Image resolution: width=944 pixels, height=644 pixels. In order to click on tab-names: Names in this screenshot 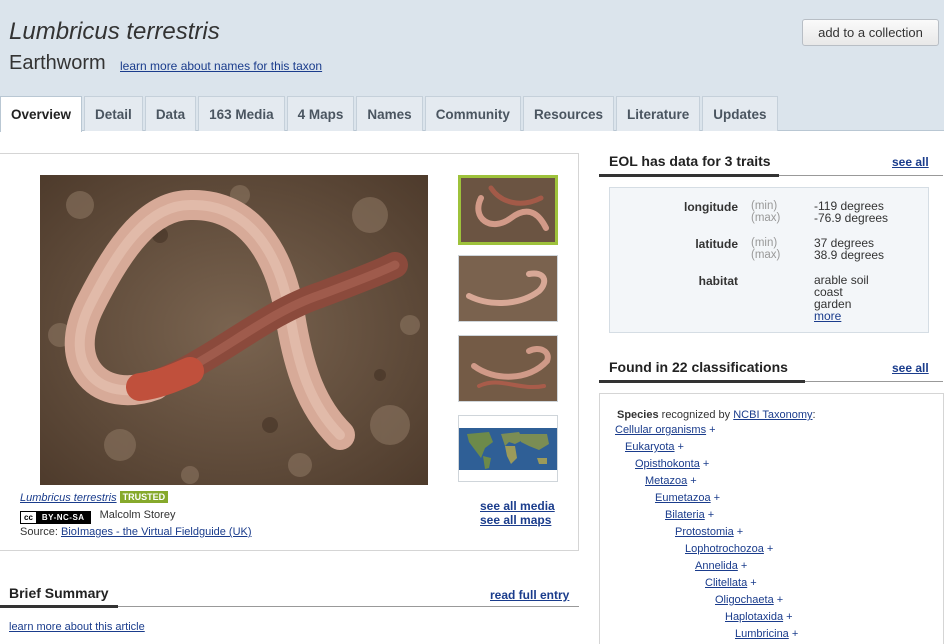, I will do `click(389, 113)`.